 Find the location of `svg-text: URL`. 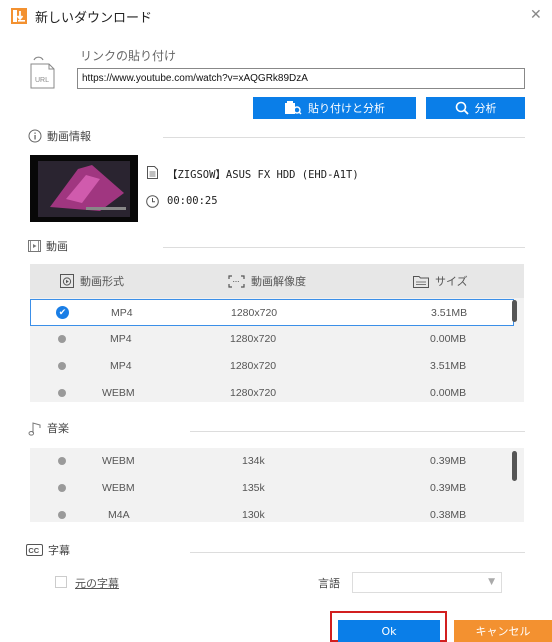

svg-text: URL is located at coordinates (42, 80).